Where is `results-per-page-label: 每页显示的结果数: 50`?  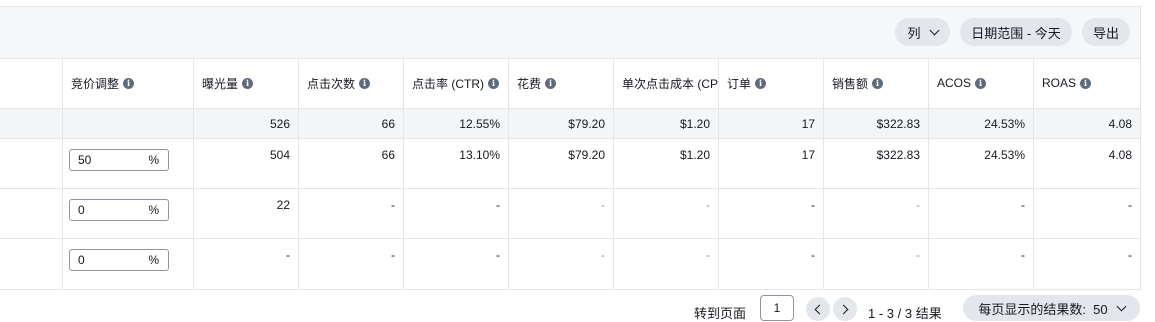 results-per-page-label: 每页显示的结果数: 50 is located at coordinates (1043, 309).